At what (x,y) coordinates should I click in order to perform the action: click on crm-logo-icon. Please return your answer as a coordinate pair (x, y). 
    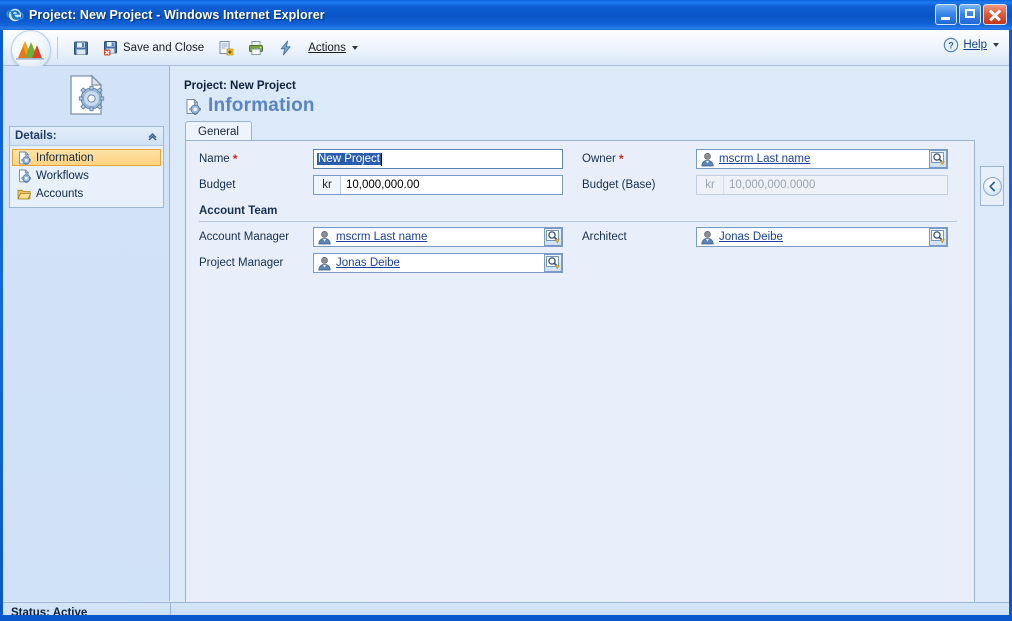
    Looking at the image, I should click on (31, 50).